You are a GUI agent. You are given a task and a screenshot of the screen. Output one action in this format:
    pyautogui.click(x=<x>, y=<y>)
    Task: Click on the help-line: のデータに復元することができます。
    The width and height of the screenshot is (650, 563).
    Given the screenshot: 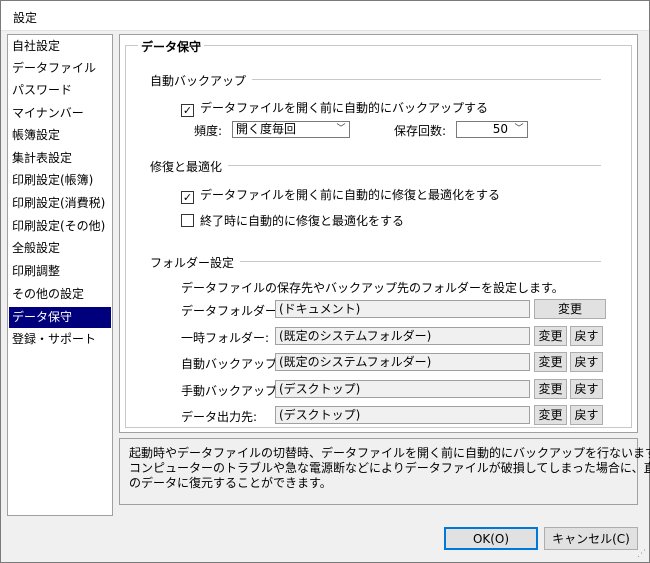 What is the action you would take?
    pyautogui.click(x=230, y=483)
    